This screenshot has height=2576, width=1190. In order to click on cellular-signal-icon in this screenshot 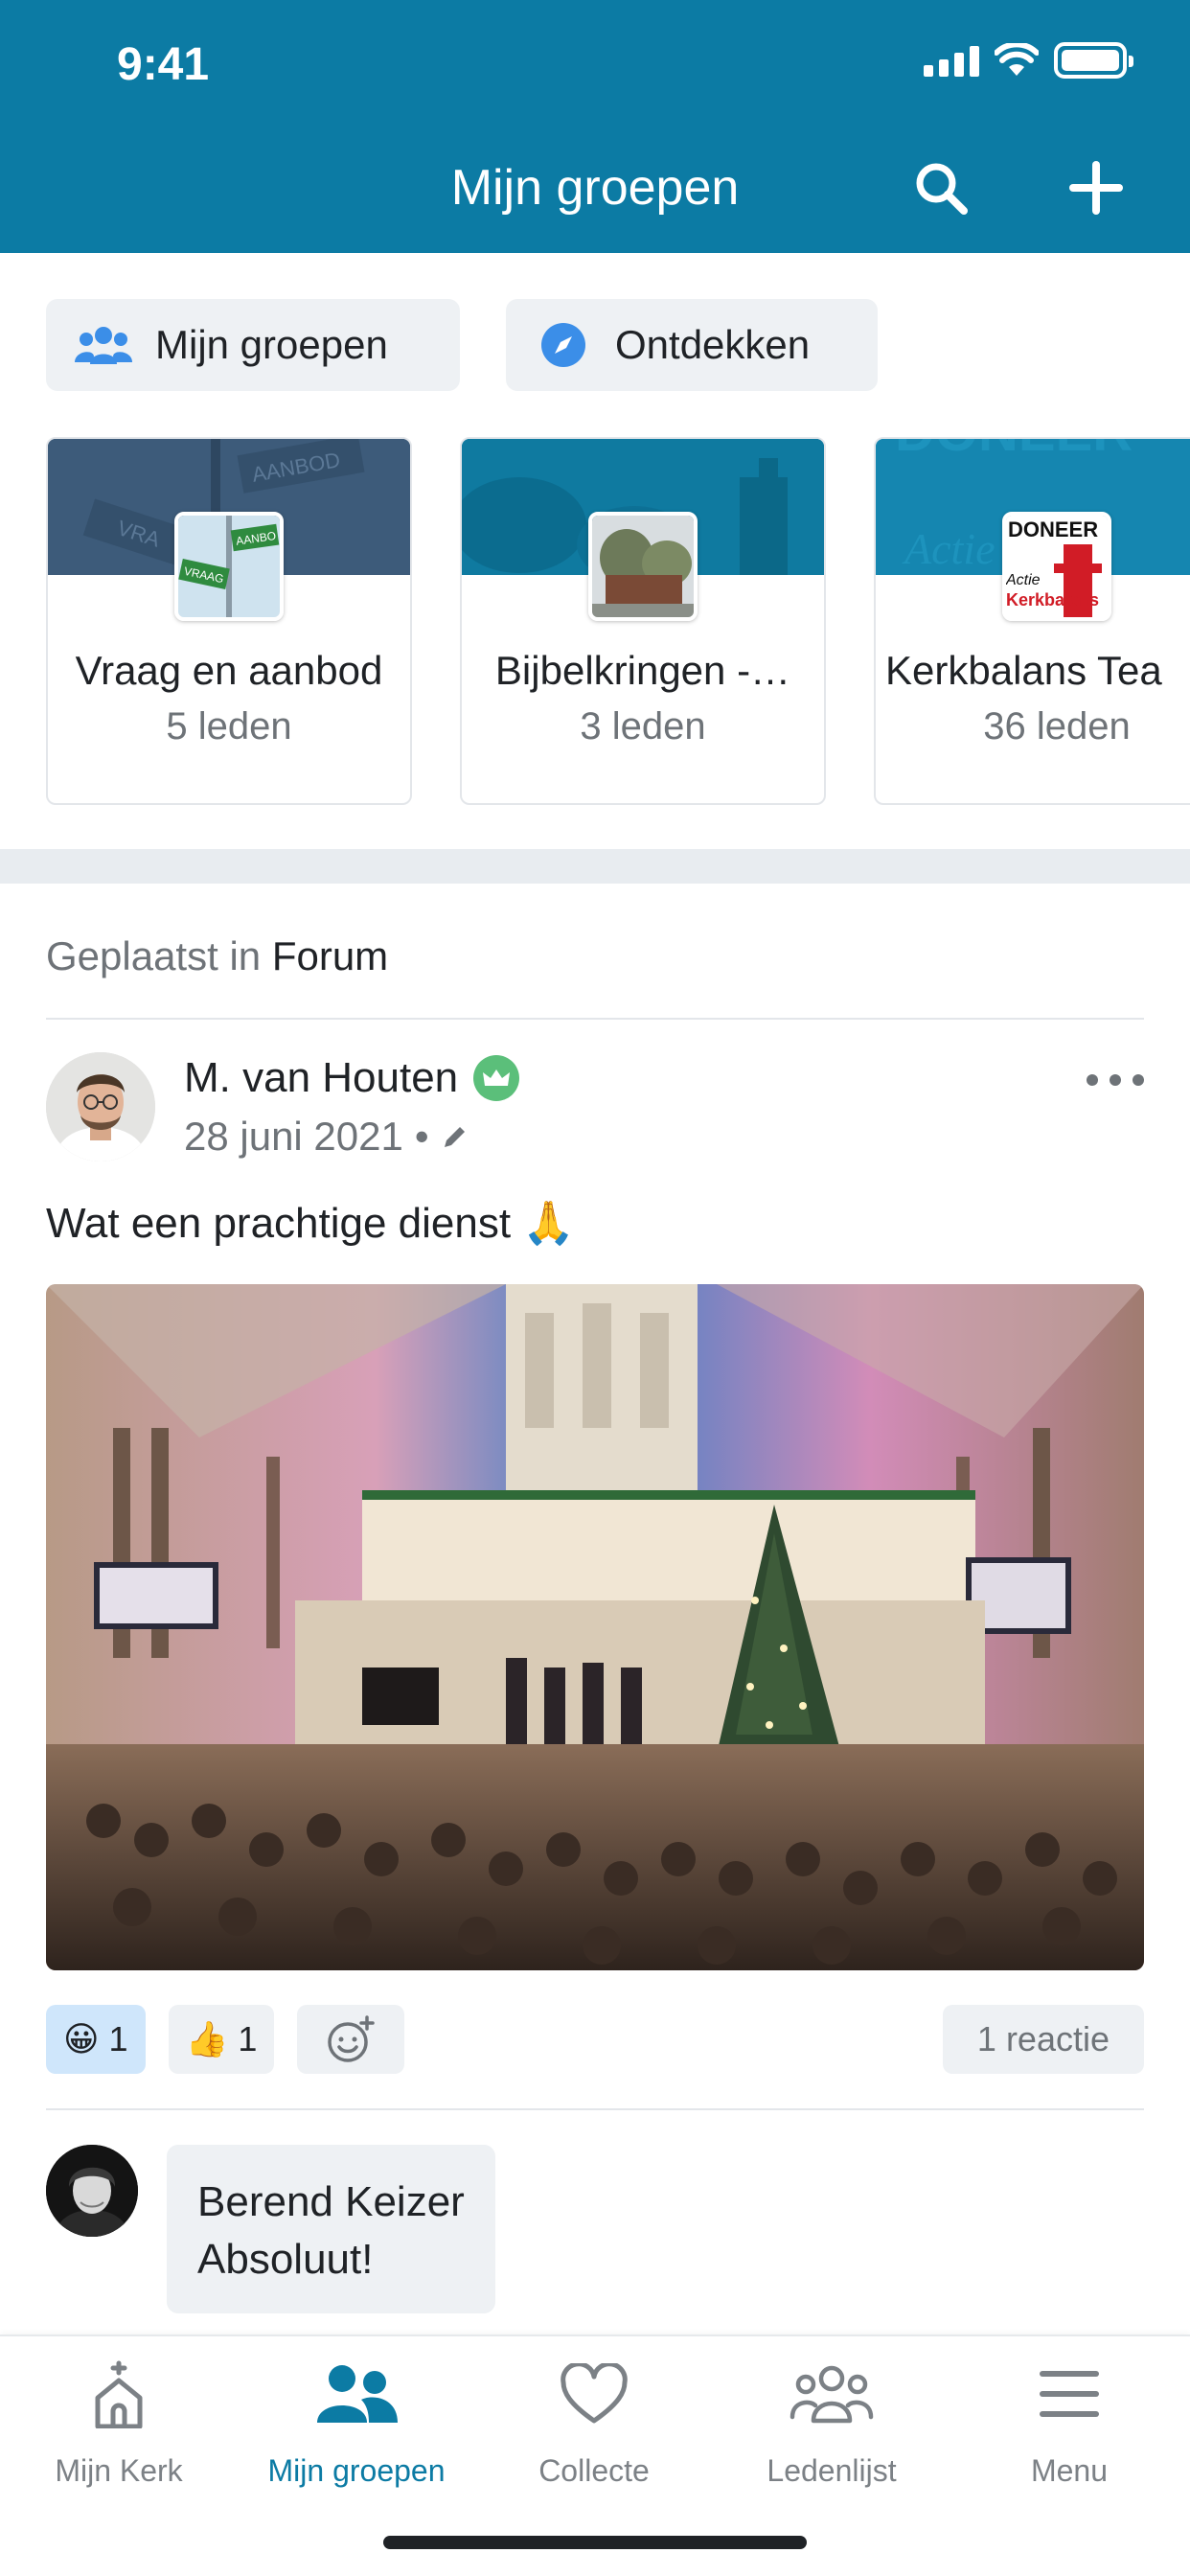, I will do `click(952, 60)`.